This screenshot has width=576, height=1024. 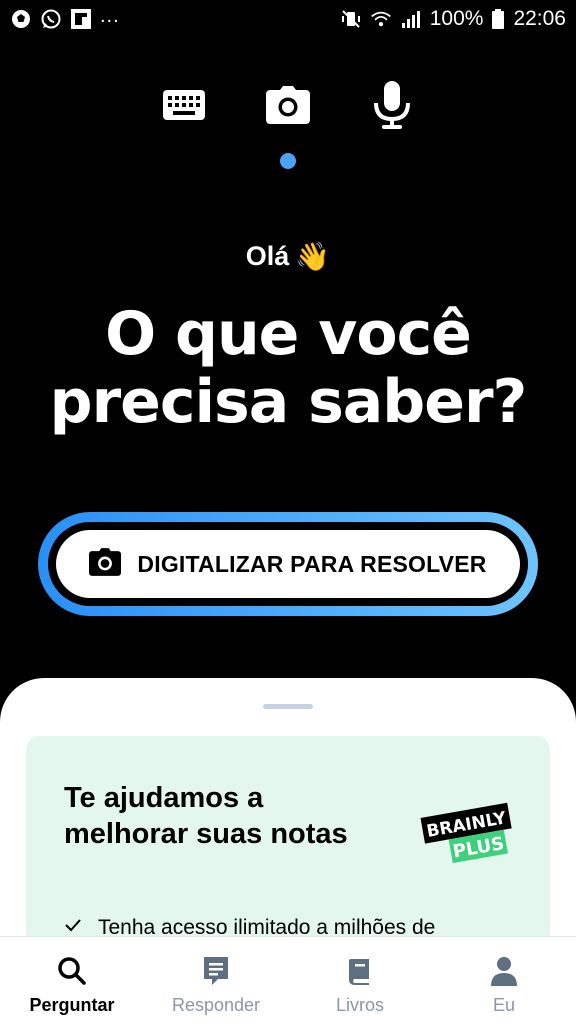 I want to click on status-bar: ... 100% 22:06, so click(x=288, y=19).